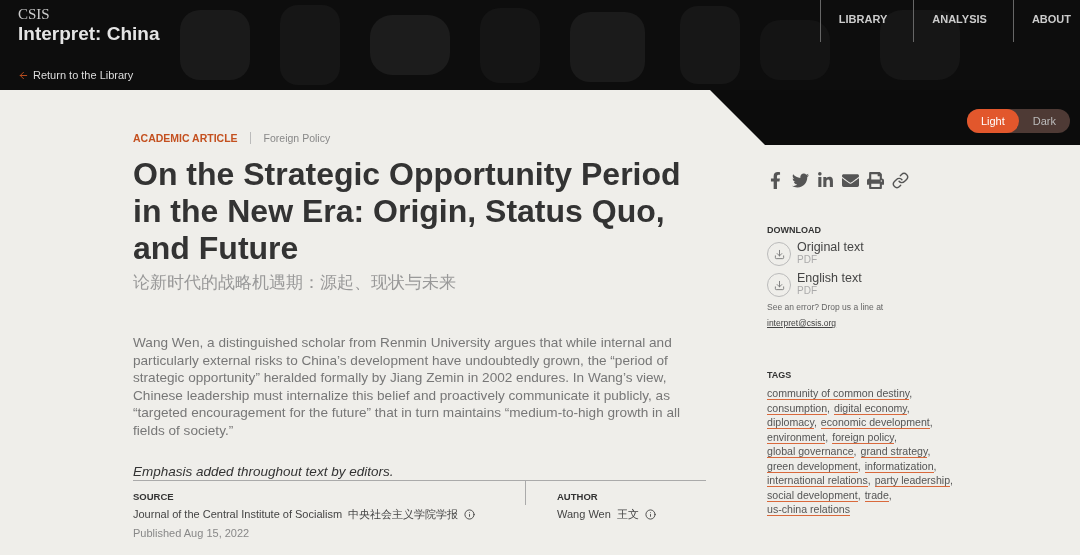 Image resolution: width=1080 pixels, height=555 pixels. What do you see at coordinates (89, 34) in the screenshot?
I see `site-title: Interpret: China` at bounding box center [89, 34].